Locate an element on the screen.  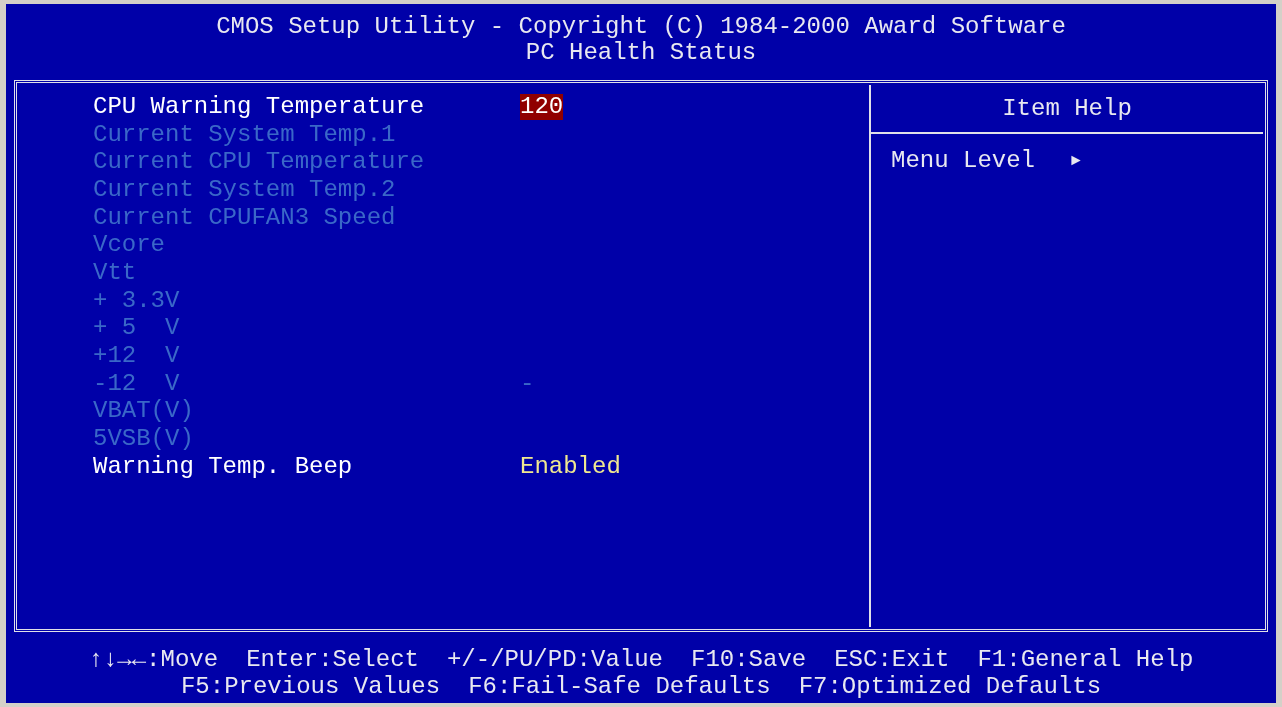
setting-label: Vtt is located at coordinates (115, 272).